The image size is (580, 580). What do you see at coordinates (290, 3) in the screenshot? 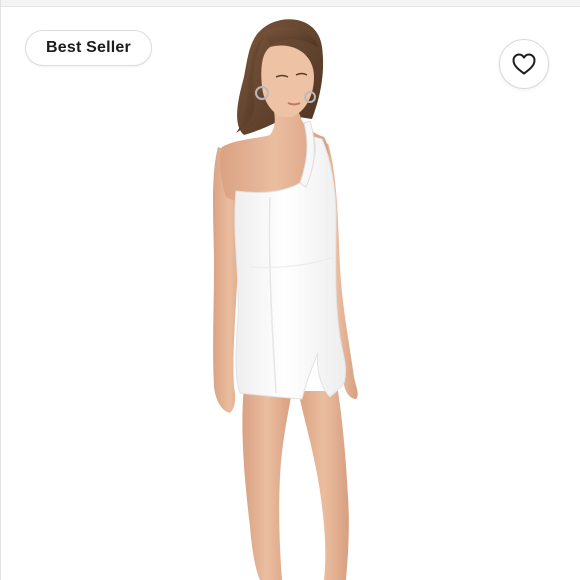
I see `top-divider` at bounding box center [290, 3].